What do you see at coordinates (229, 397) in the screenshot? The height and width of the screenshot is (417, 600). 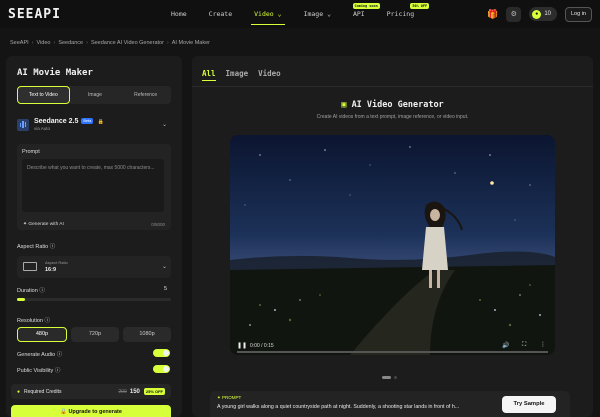 I see `prompt-card-label: ✦ PROMPT` at bounding box center [229, 397].